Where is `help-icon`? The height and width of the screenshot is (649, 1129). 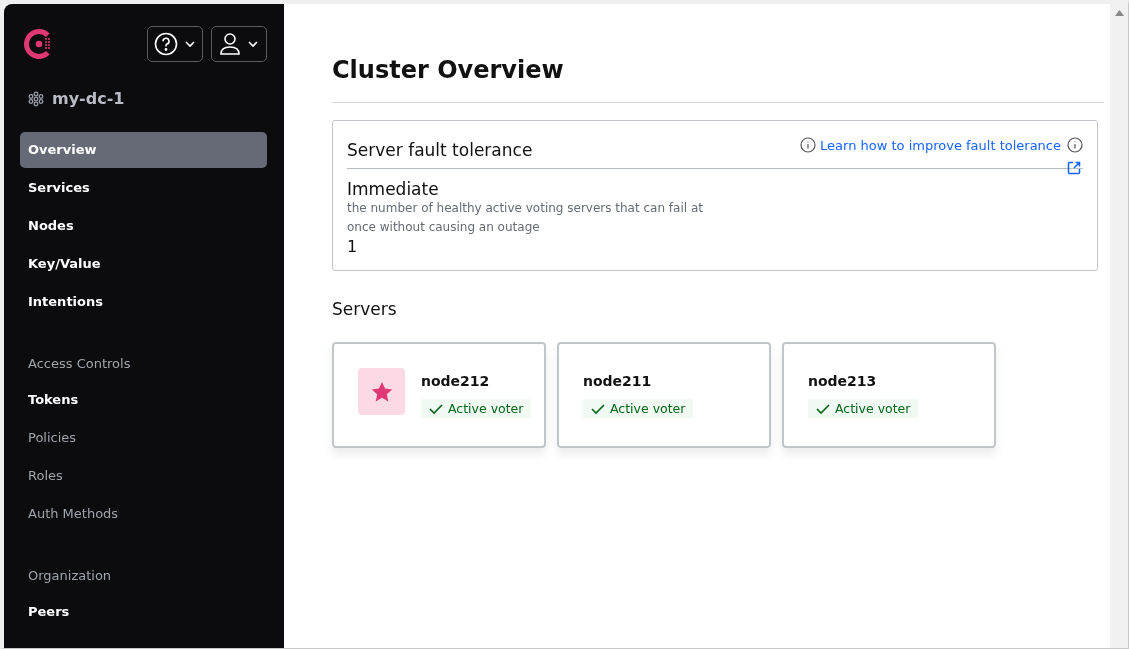
help-icon is located at coordinates (166, 44).